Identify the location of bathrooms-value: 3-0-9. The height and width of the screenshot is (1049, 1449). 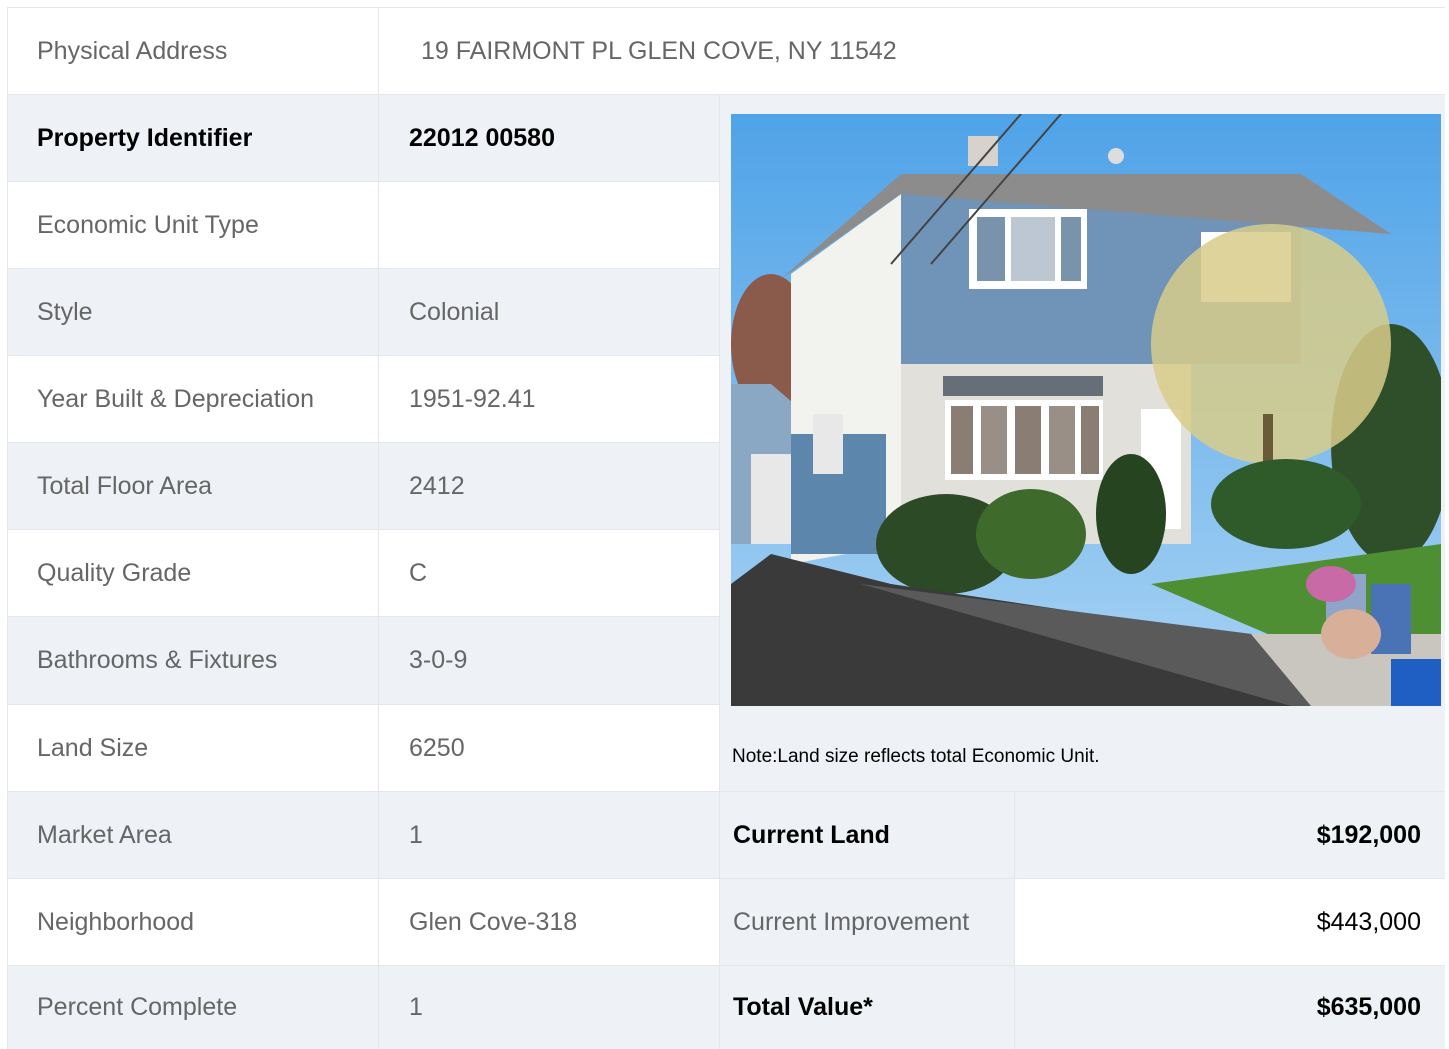
(548, 660).